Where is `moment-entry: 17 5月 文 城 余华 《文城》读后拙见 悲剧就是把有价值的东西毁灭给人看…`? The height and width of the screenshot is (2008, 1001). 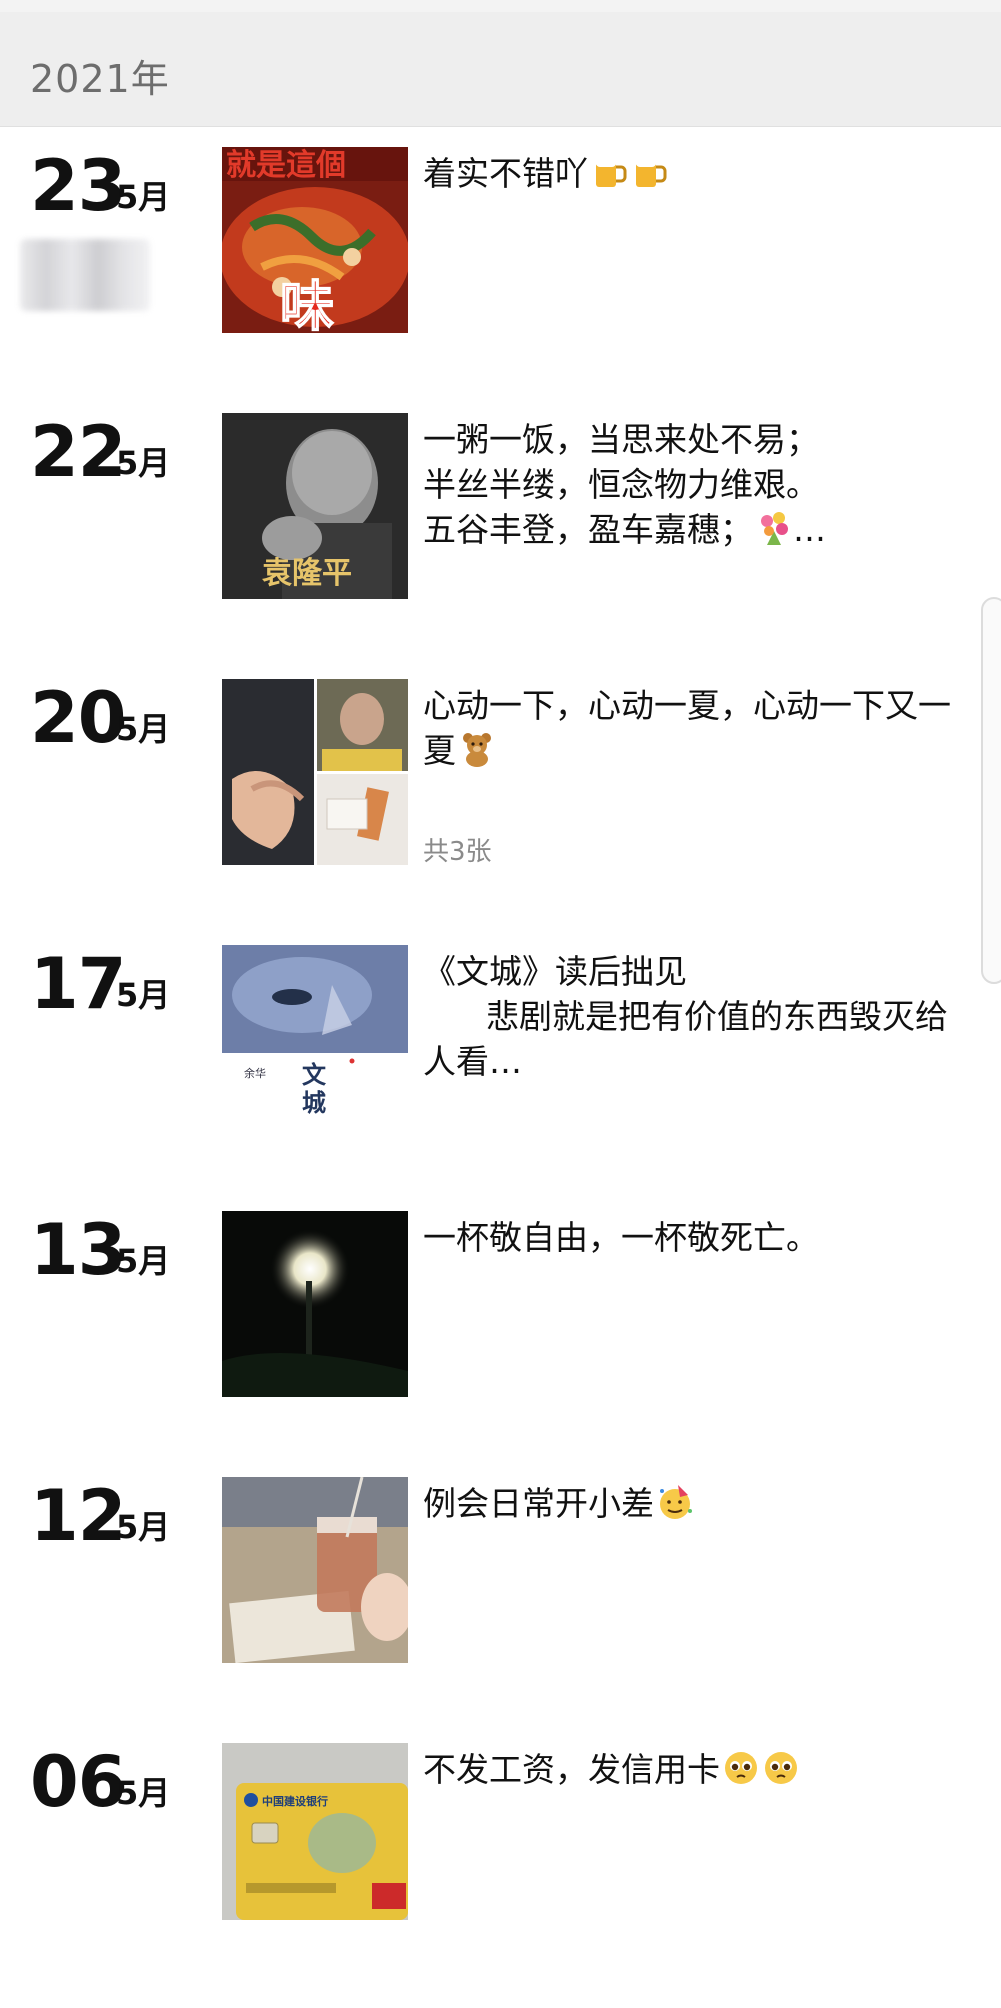
moment-entry: 17 5月 文 城 余华 《文城》读后拙见 悲剧就是把有价值的东西毁灭给人看… is located at coordinates (500, 1077).